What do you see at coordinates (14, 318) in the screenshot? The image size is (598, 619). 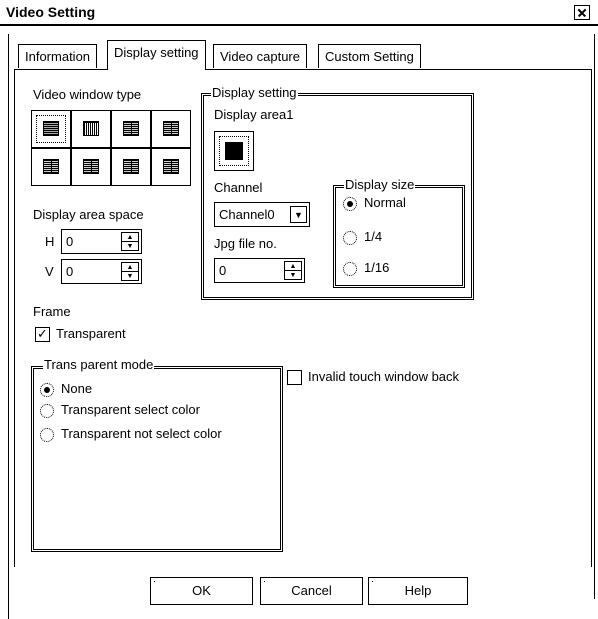 I see `tab-panel-left` at bounding box center [14, 318].